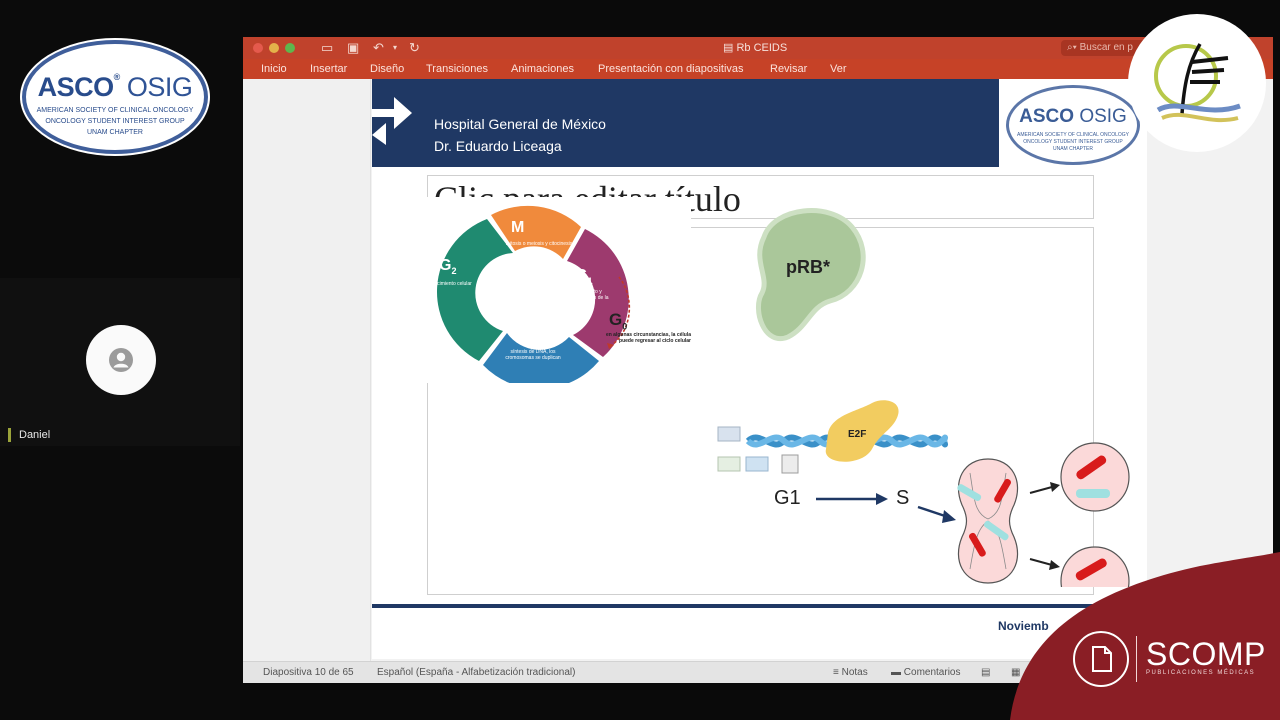  I want to click on tab-inicio: Inicio, so click(274, 69).